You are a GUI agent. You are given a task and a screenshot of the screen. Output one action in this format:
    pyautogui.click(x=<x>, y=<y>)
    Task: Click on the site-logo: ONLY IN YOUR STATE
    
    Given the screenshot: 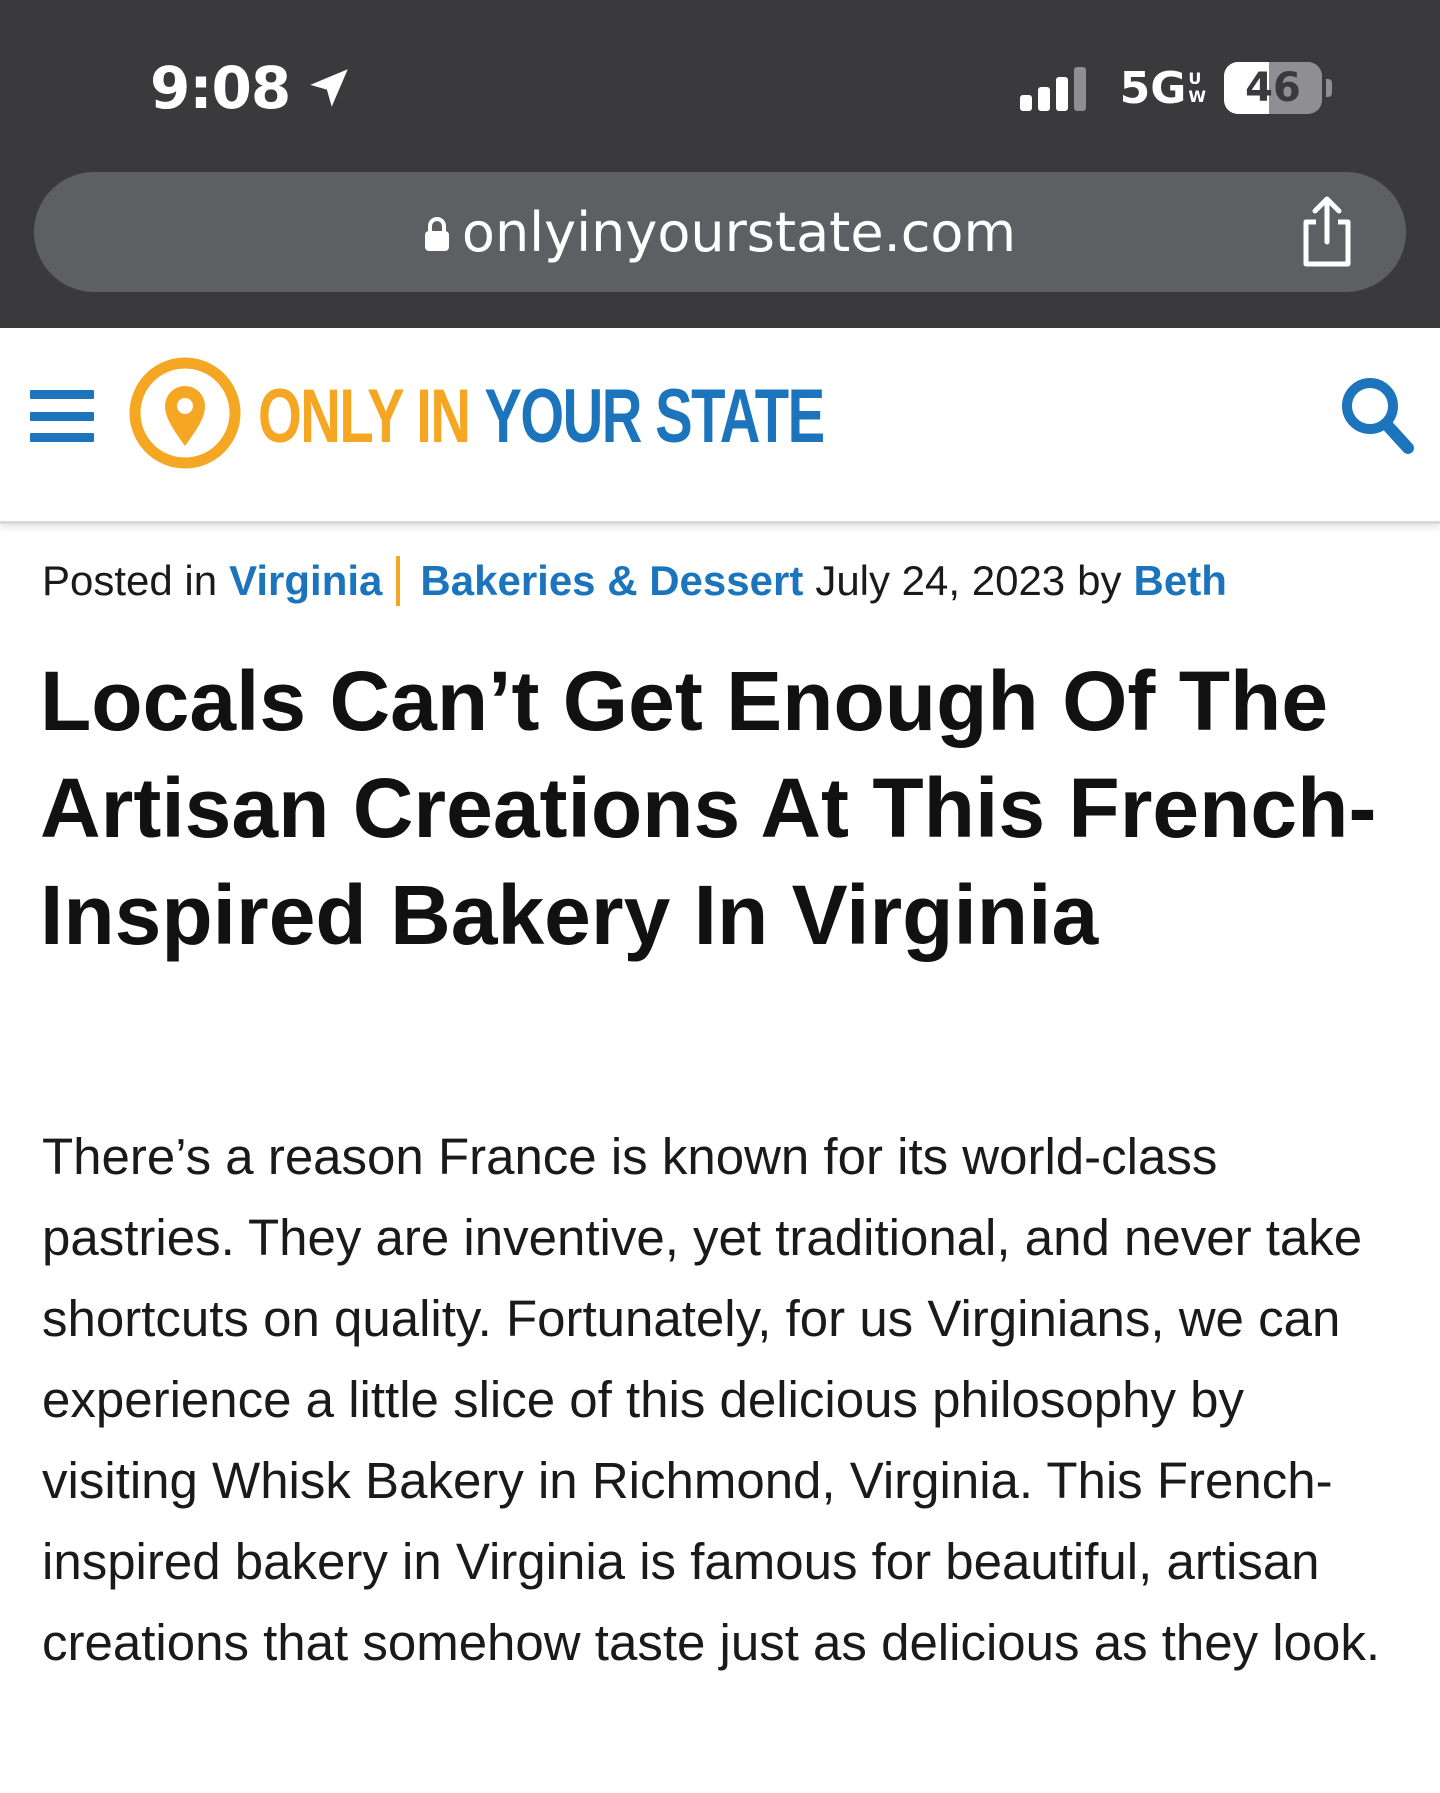 What is the action you would take?
    pyautogui.click(x=541, y=416)
    